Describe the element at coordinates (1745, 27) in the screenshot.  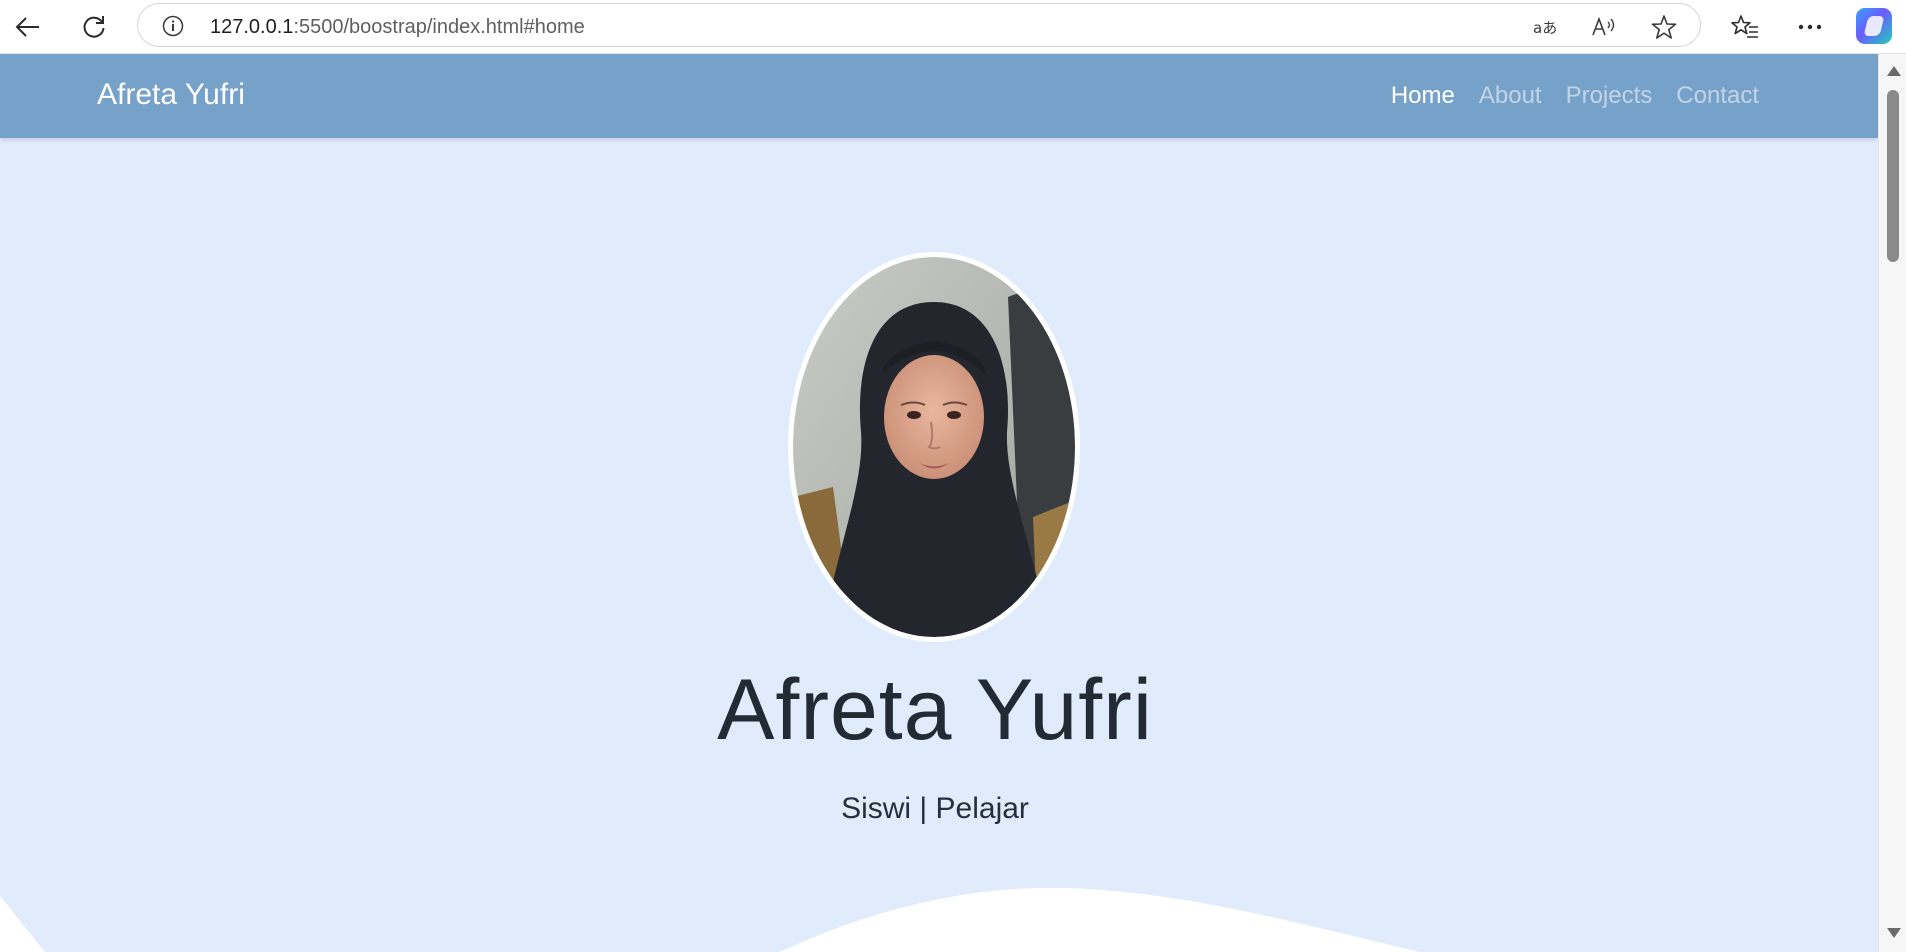
I see `favorites-icon` at that location.